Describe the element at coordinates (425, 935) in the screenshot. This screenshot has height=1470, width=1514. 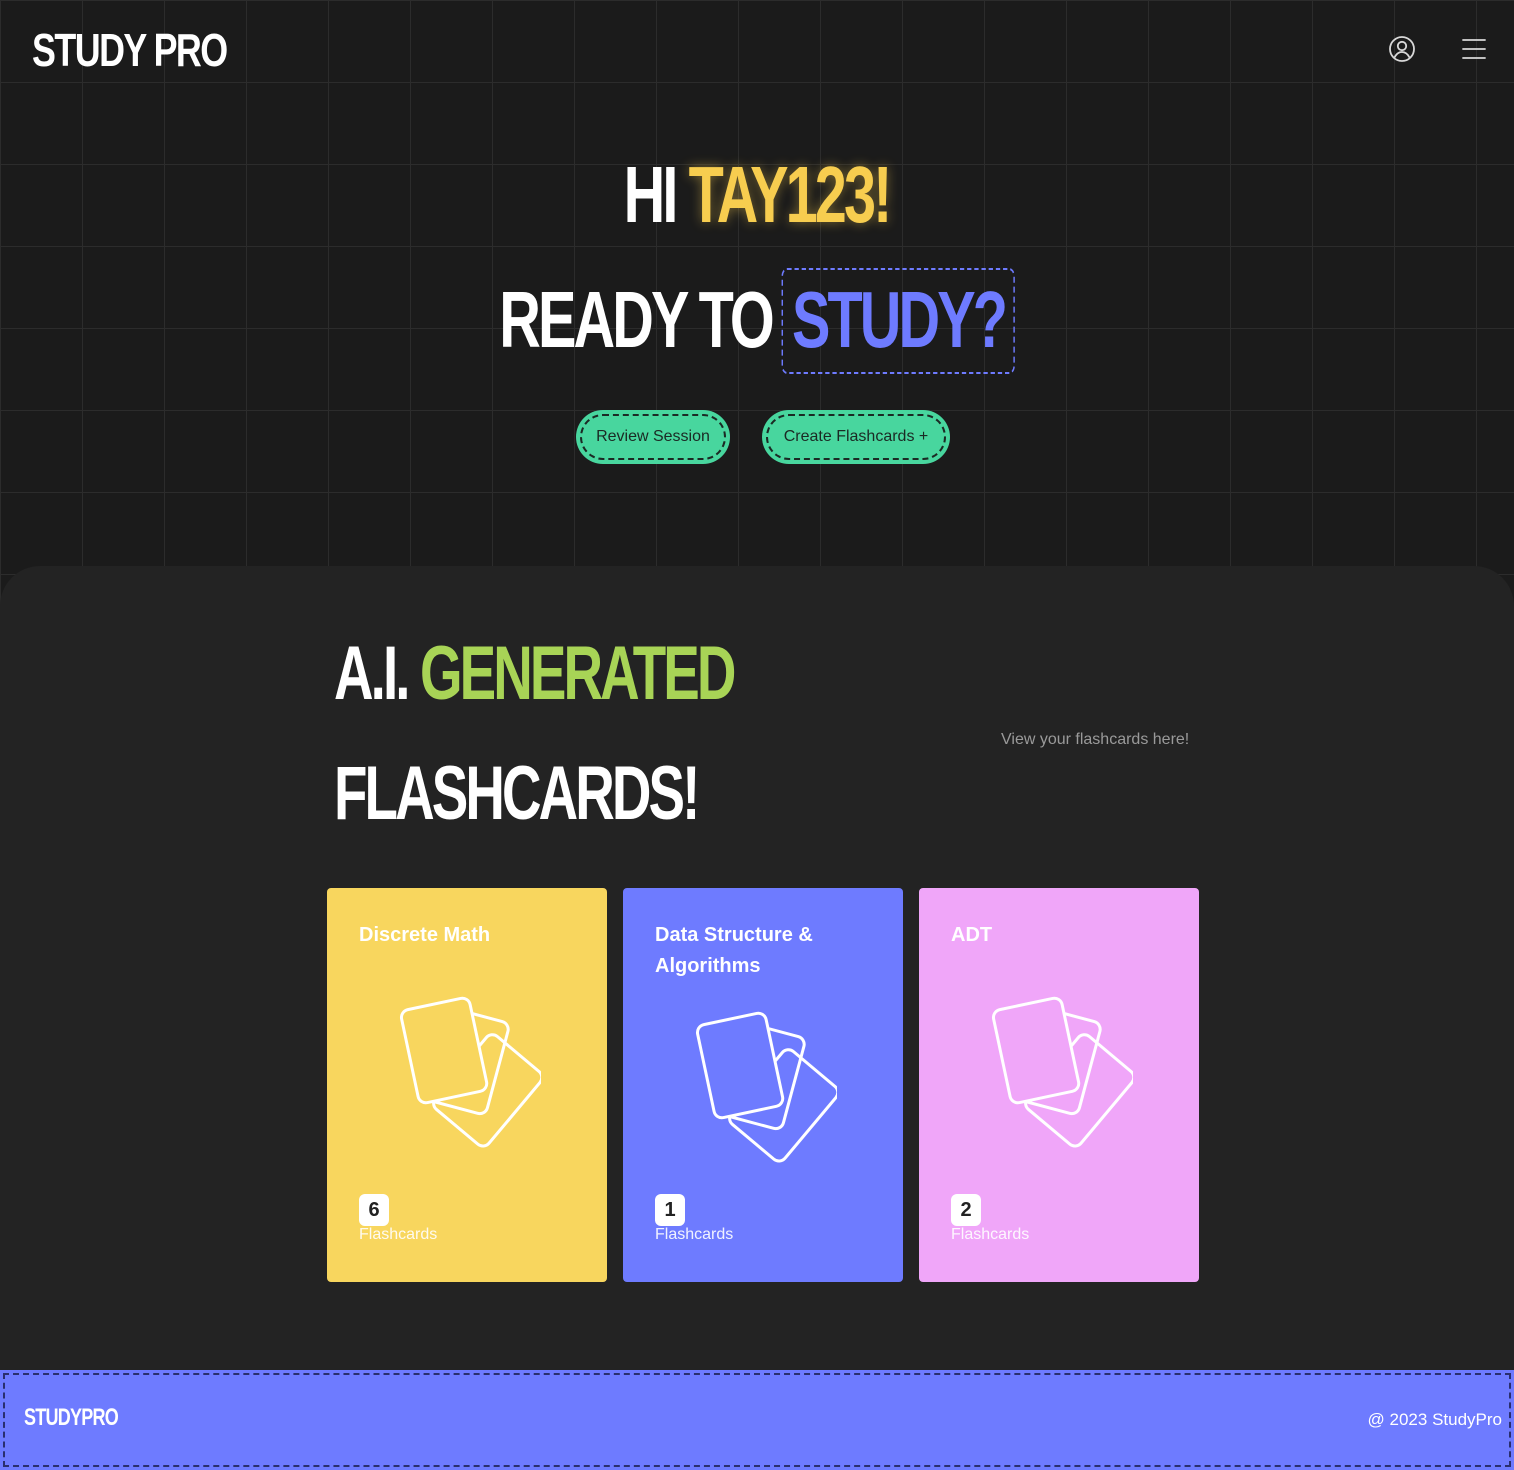
I see `deck-title: Discrete Math` at that location.